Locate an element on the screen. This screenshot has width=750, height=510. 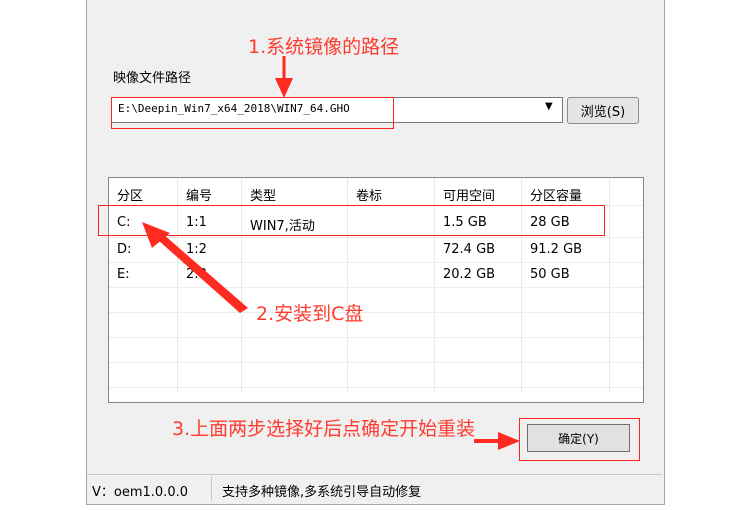
arrow-to-confirm-icon is located at coordinates (497, 441).